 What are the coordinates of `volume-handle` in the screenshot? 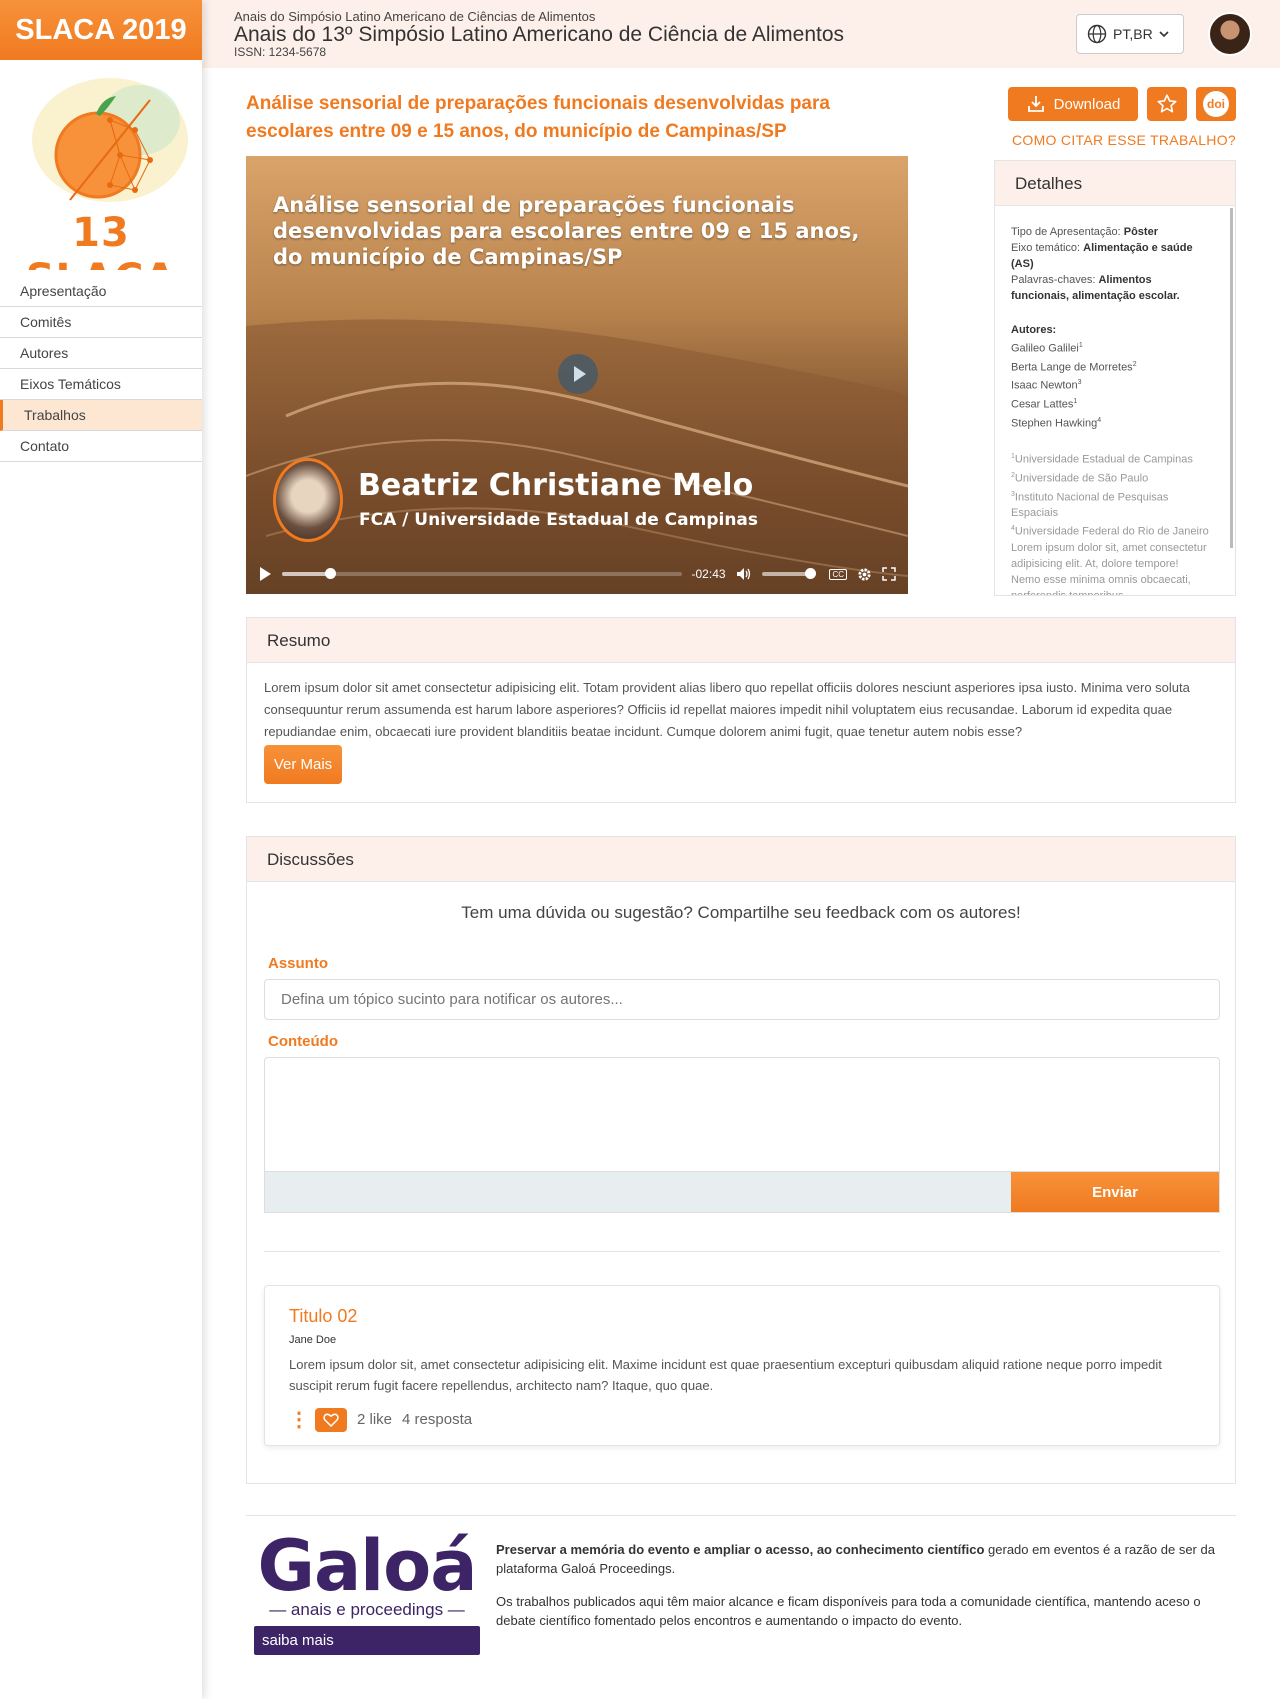 It's located at (811, 573).